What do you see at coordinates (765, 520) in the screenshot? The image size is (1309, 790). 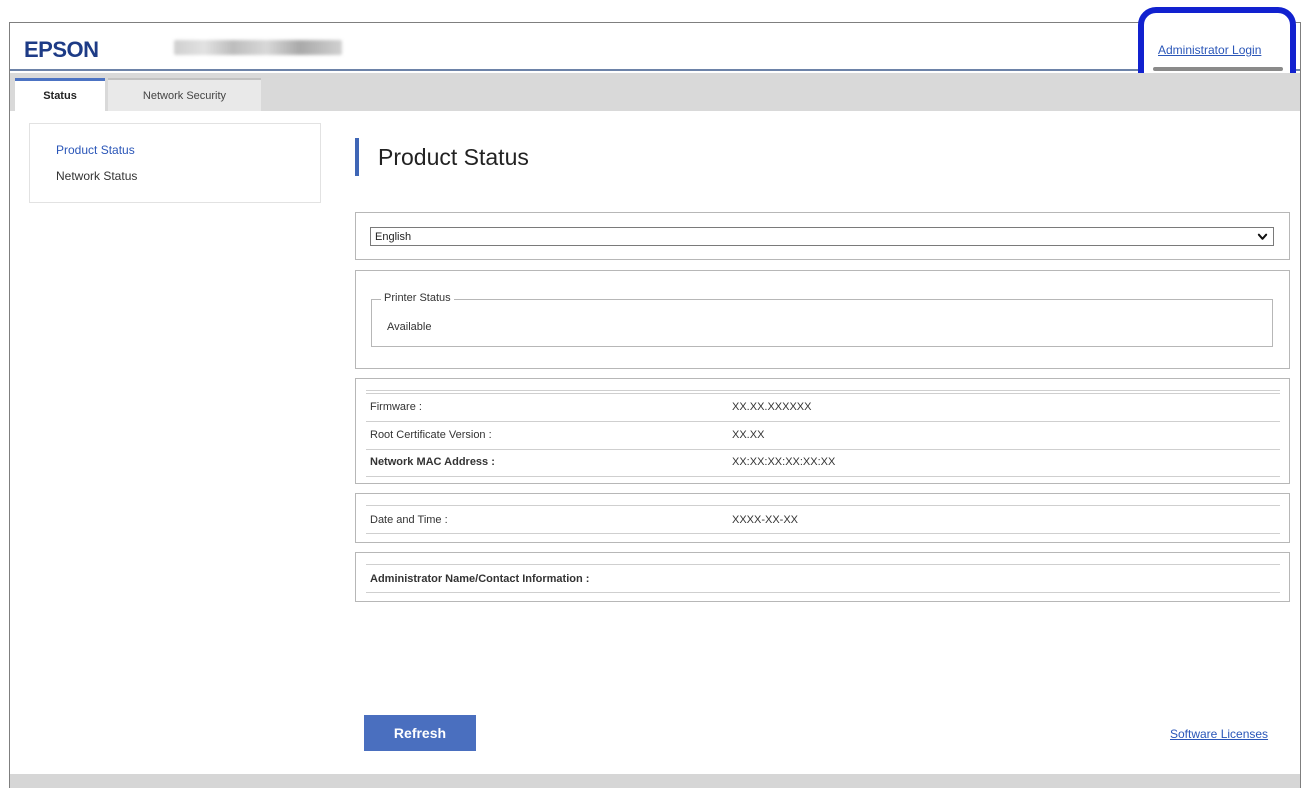 I see `date-time-value: XXXX-XX-XX` at bounding box center [765, 520].